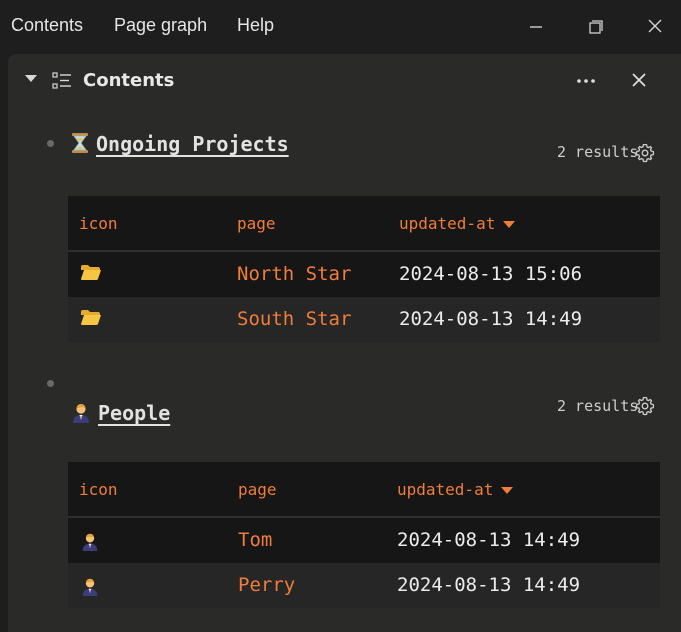 This screenshot has height=632, width=681. What do you see at coordinates (364, 585) in the screenshot?
I see `table-row: Perry 2024-08-13 14:49` at bounding box center [364, 585].